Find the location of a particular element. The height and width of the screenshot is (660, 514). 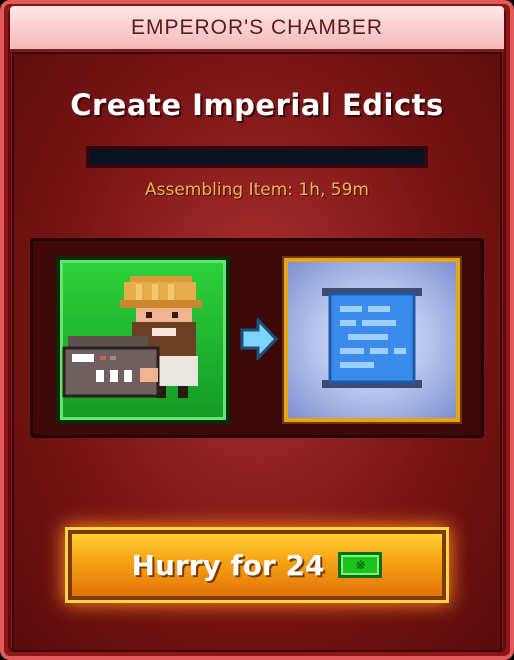

input-slot is located at coordinates (143, 340).